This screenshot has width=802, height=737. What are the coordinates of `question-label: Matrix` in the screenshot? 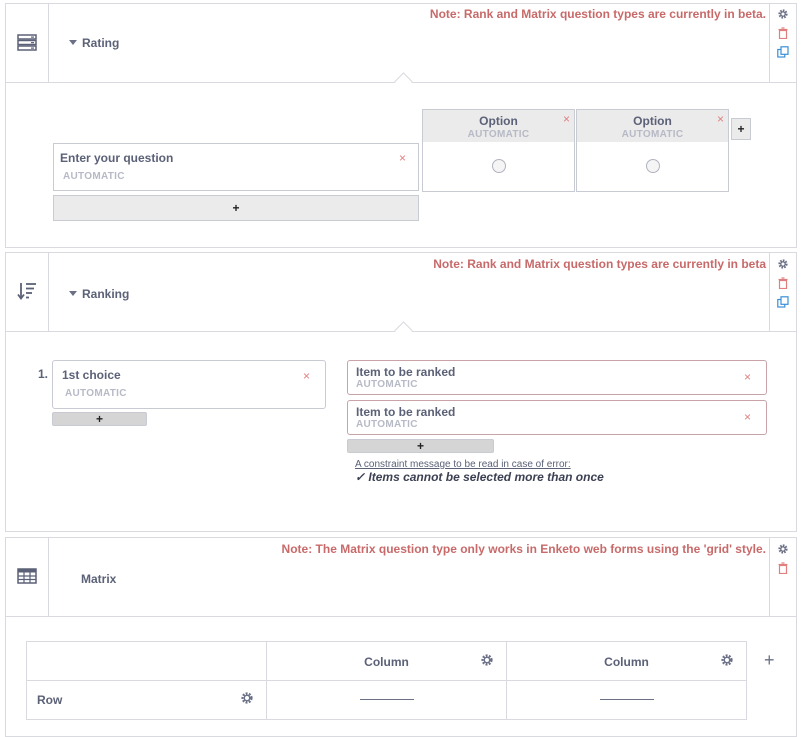 It's located at (98, 579).